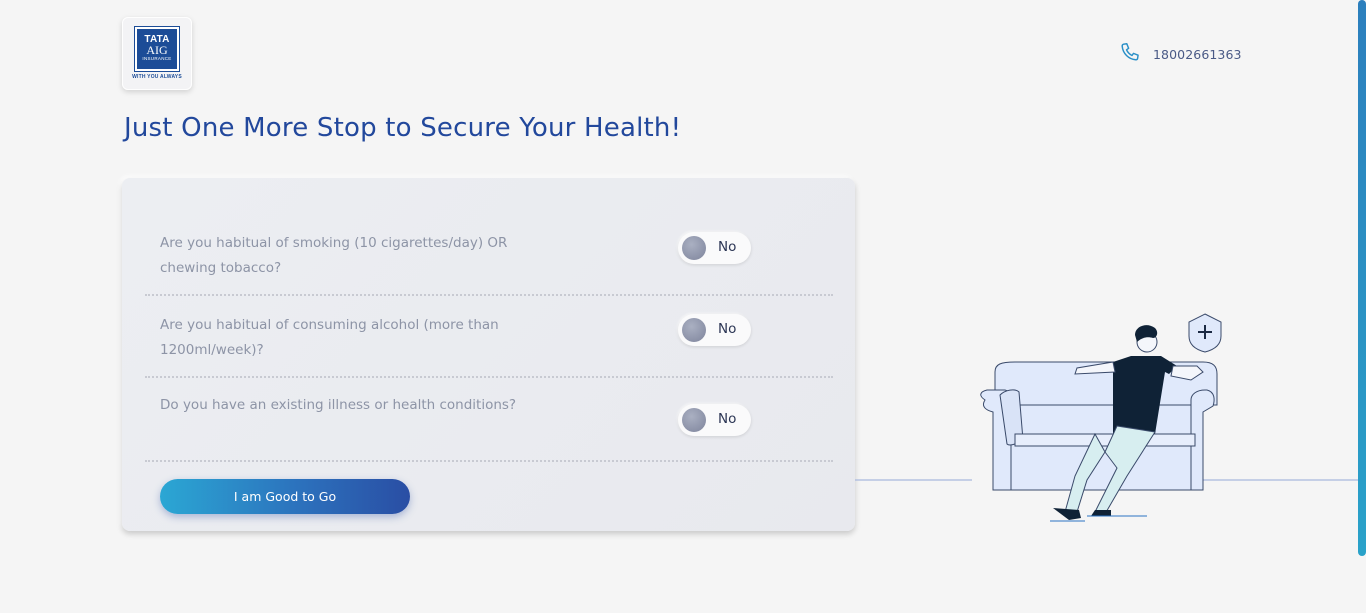 Image resolution: width=1366 pixels, height=613 pixels. I want to click on logo-brand-2: AIG, so click(157, 50).